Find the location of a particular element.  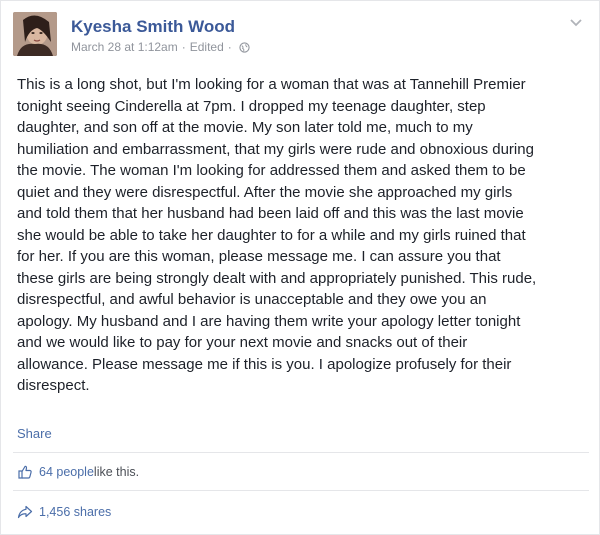

shares-summary: 1,456 shares is located at coordinates (64, 512).